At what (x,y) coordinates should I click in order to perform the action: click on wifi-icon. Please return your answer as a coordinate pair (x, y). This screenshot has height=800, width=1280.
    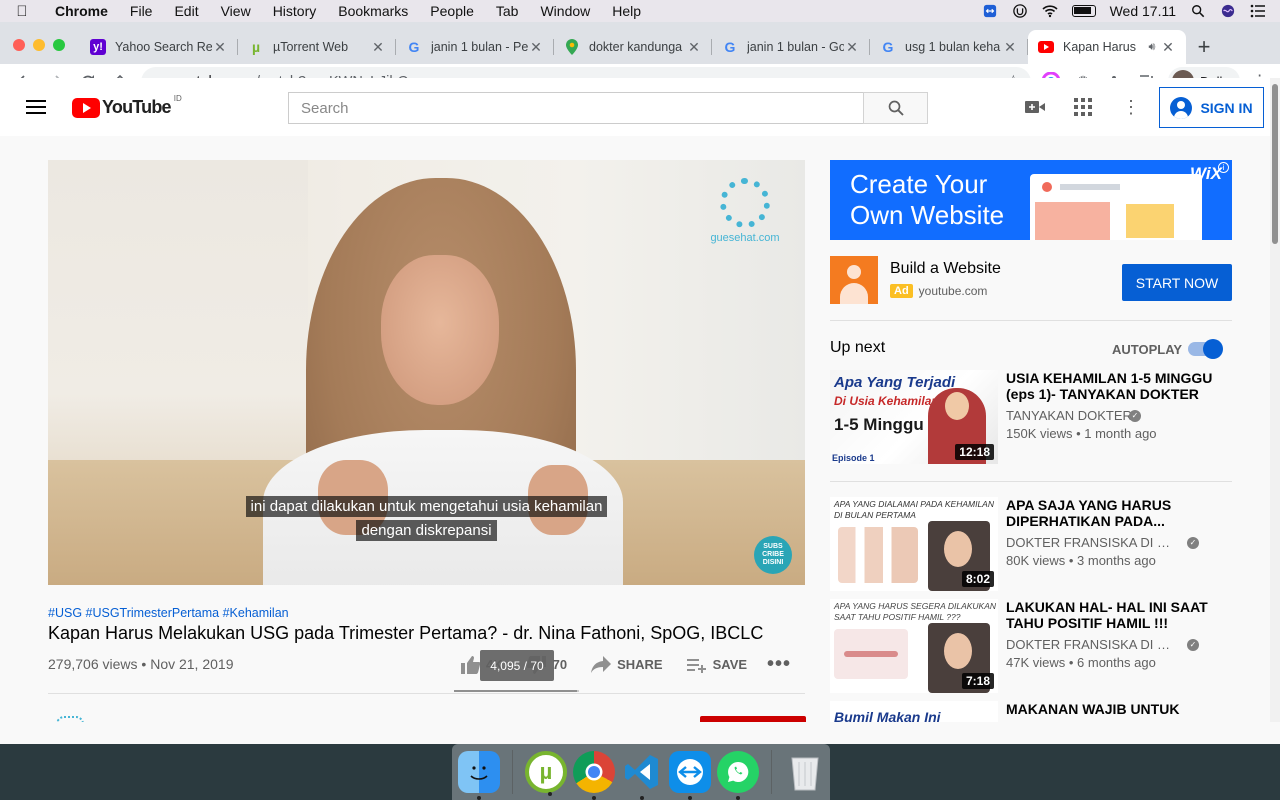
    Looking at the image, I should click on (1050, 11).